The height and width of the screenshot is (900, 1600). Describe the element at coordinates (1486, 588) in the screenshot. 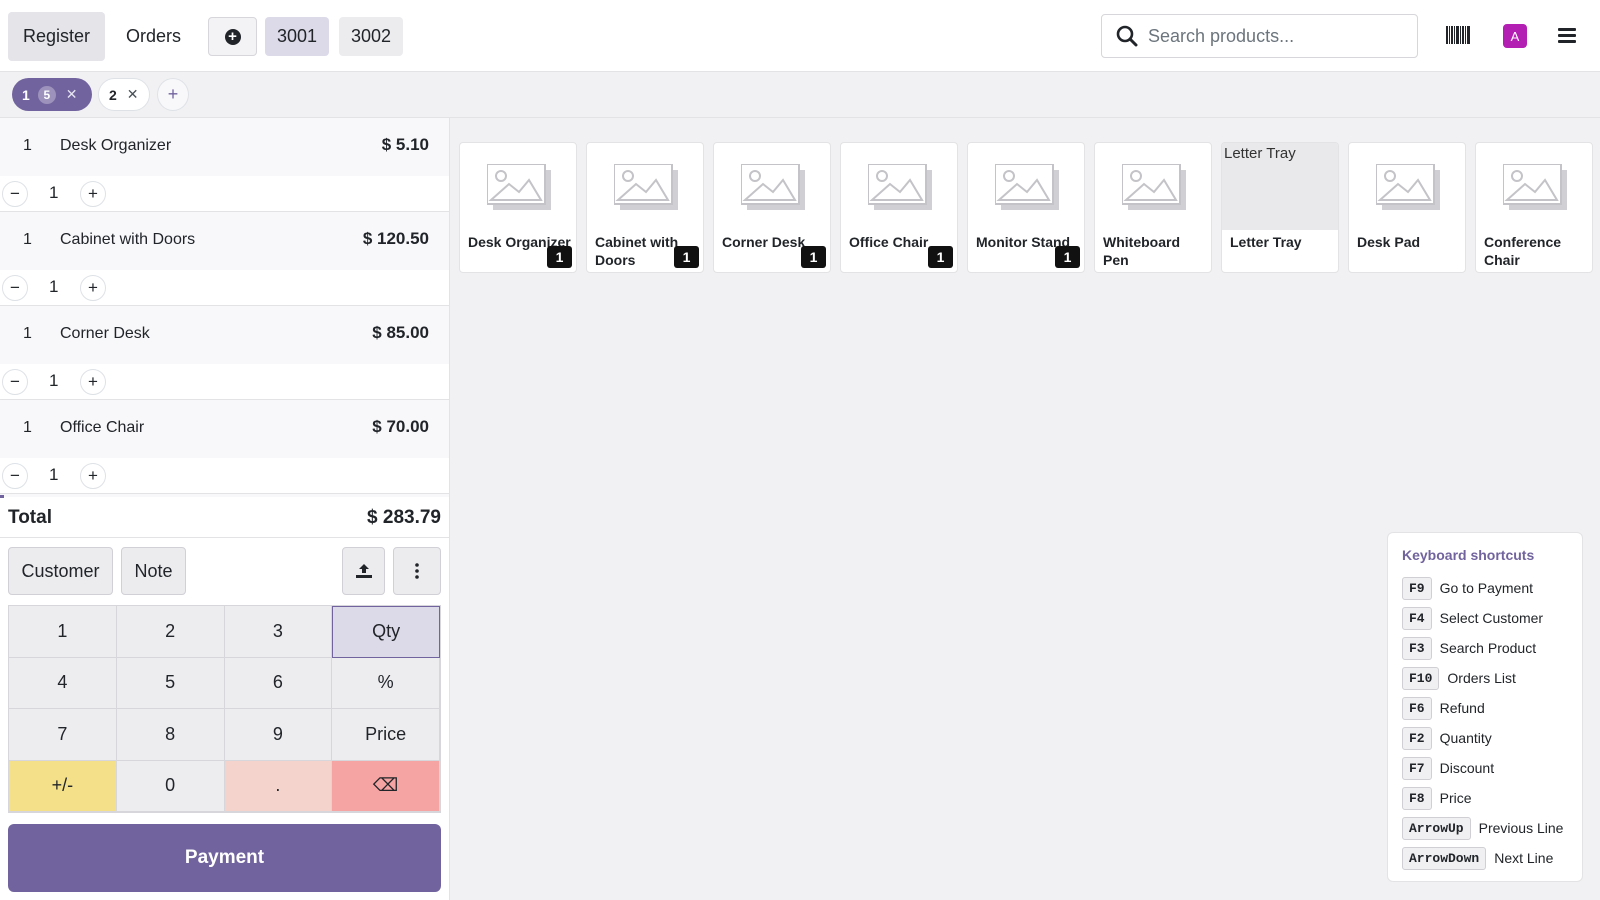

I see `shortcut-action: Go to Payment` at that location.